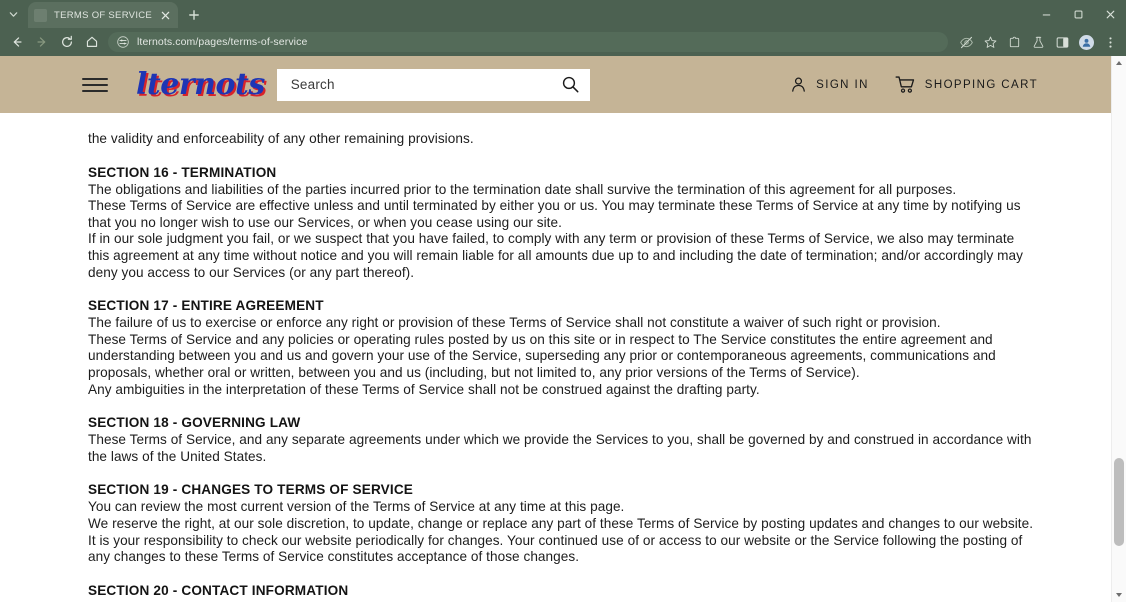 The image size is (1126, 602). I want to click on sign-in-link: SIGN IN, so click(829, 84).